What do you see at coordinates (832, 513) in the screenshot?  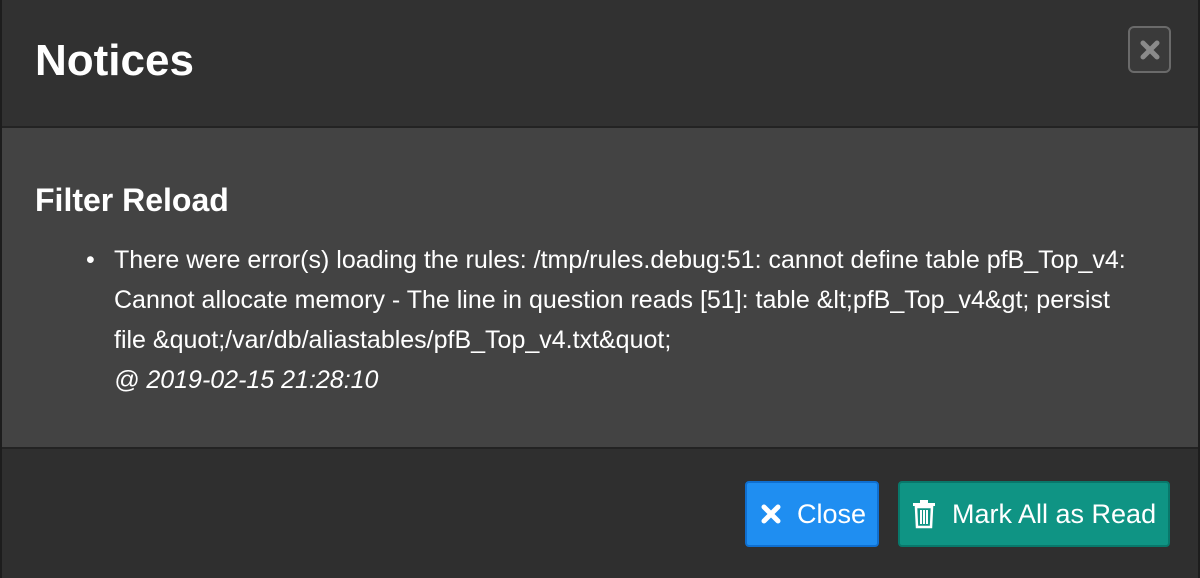 I see `close-button-label: Close` at bounding box center [832, 513].